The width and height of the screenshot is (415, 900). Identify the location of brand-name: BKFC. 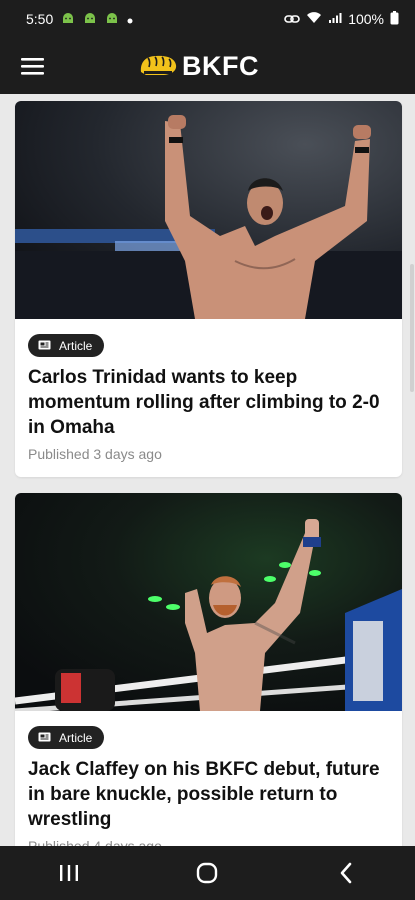
(220, 66).